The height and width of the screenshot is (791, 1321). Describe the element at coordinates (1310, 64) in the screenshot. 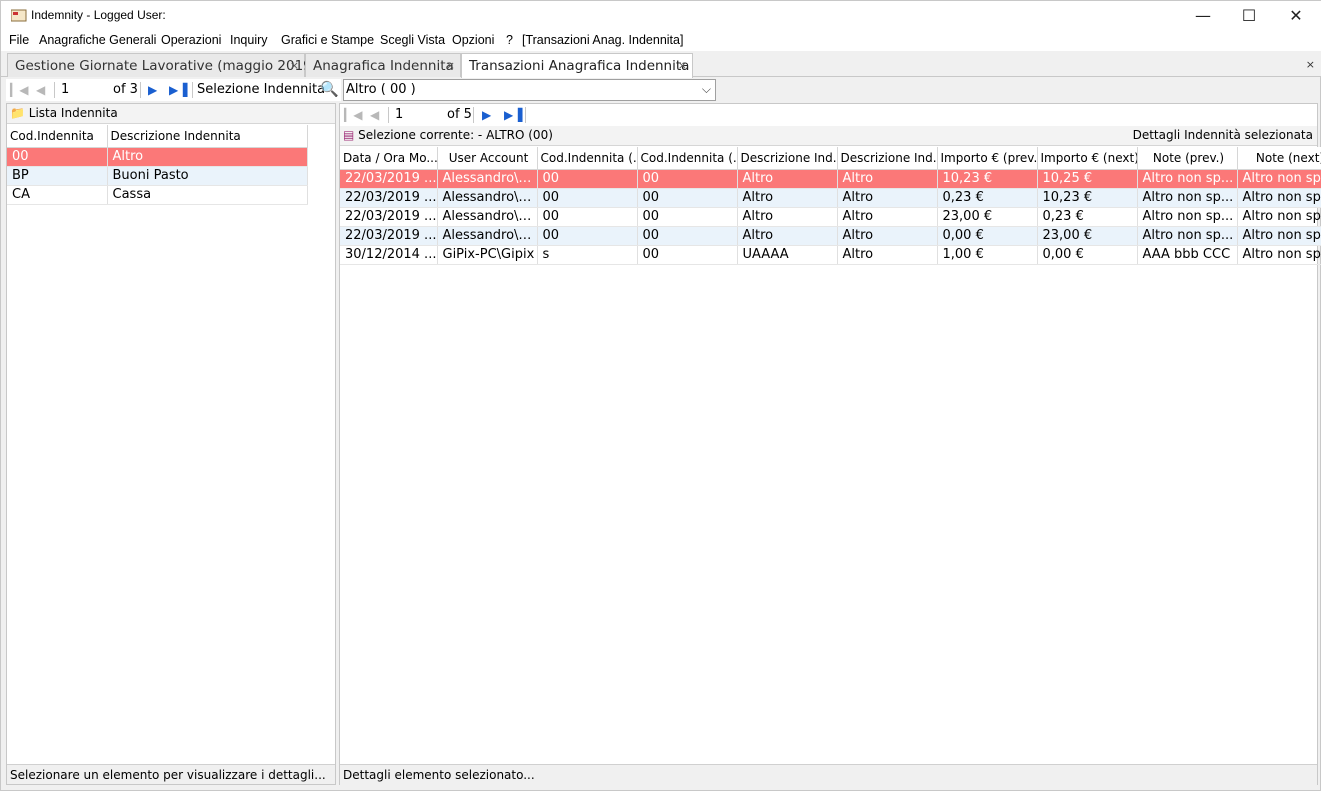

I see `close-all-tabs-icon: ×` at that location.